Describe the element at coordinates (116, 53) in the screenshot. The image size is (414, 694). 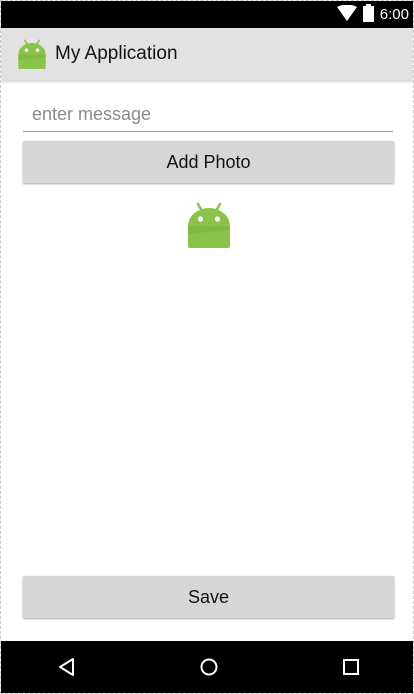
I see `app-title: My Application` at that location.